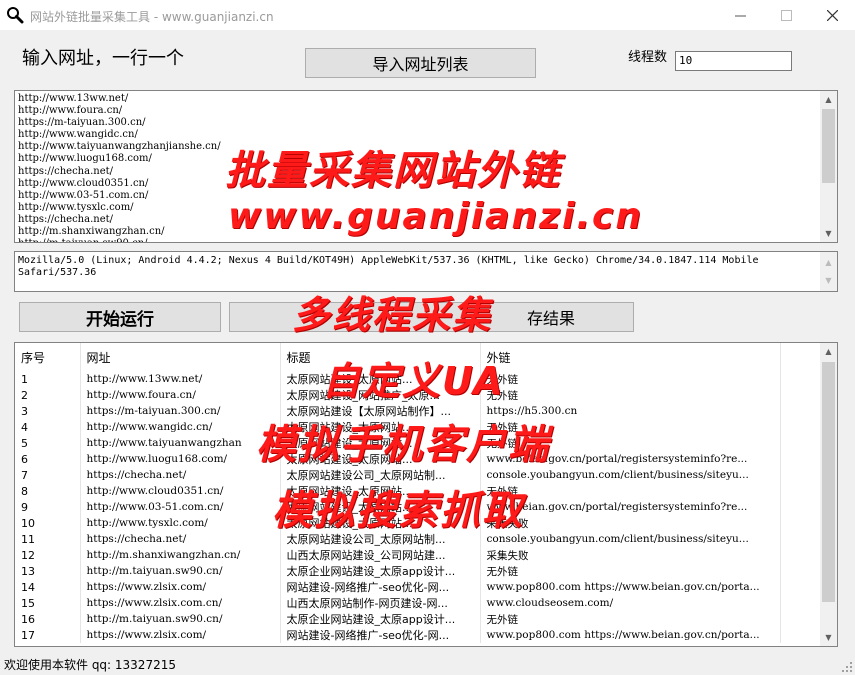 Image resolution: width=855 pixels, height=675 pixels. Describe the element at coordinates (180, 523) in the screenshot. I see `row-url-cell: http://www.tysxlc.com/` at that location.